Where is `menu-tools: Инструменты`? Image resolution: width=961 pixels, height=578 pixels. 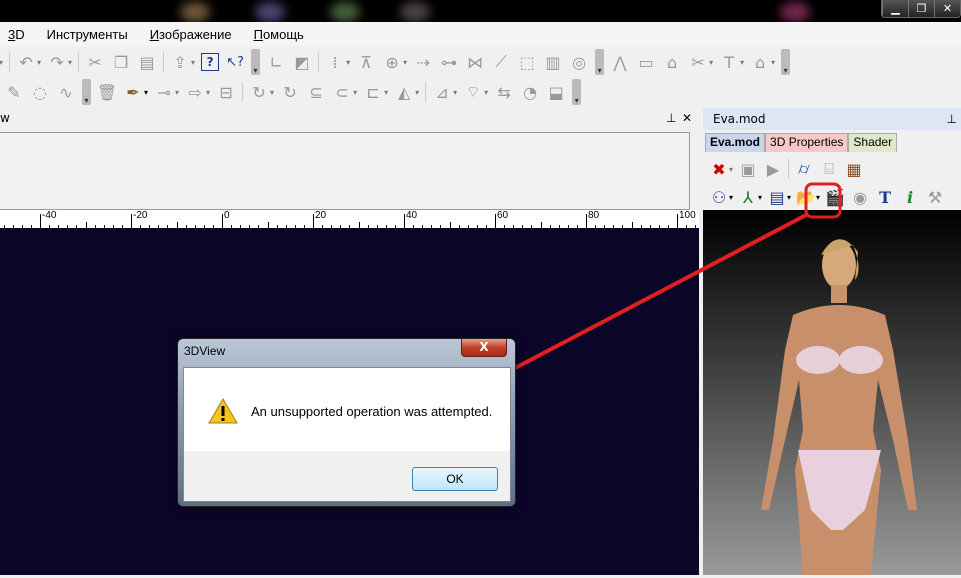
menu-tools: Инструменты is located at coordinates (87, 34).